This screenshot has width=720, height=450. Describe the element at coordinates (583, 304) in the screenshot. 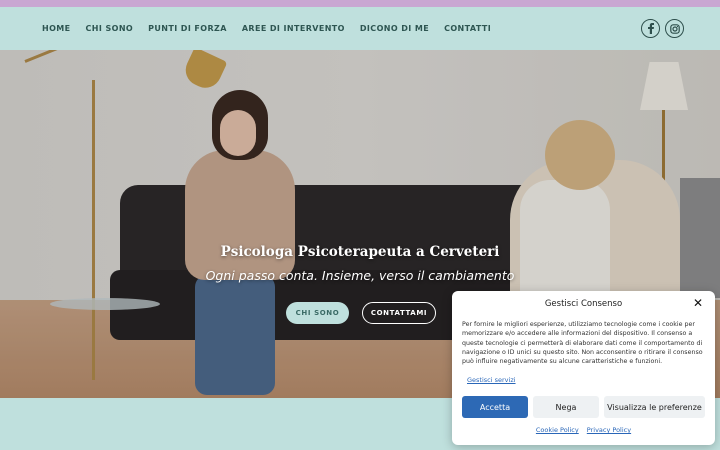

I see `consent-title: Gestisci Consenso` at that location.